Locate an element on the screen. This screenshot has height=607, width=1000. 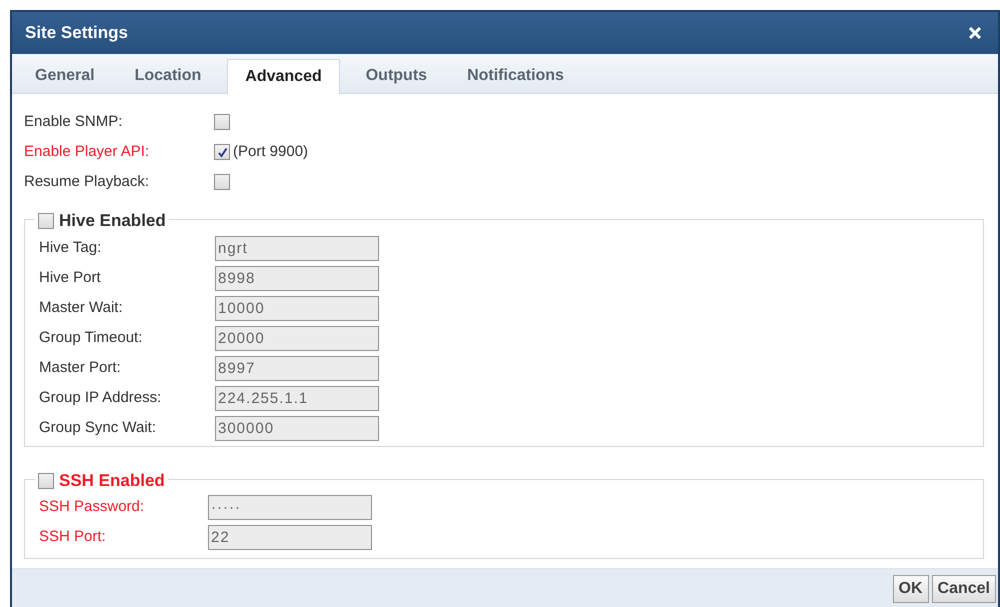
field-label: Hive Port is located at coordinates (70, 278).